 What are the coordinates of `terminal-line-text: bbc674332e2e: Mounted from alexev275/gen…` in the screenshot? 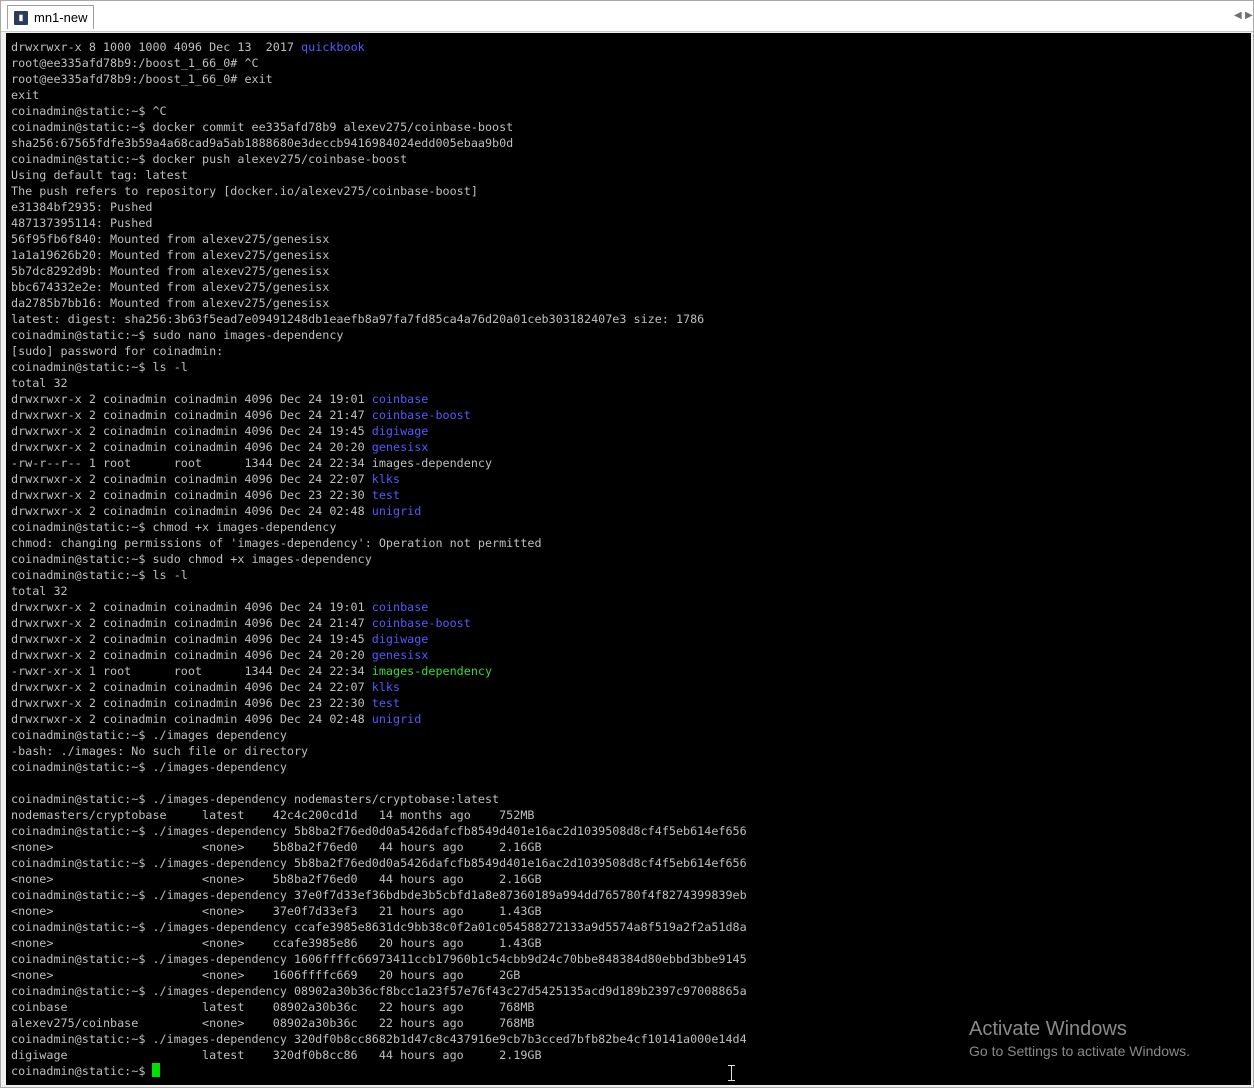 It's located at (170, 287).